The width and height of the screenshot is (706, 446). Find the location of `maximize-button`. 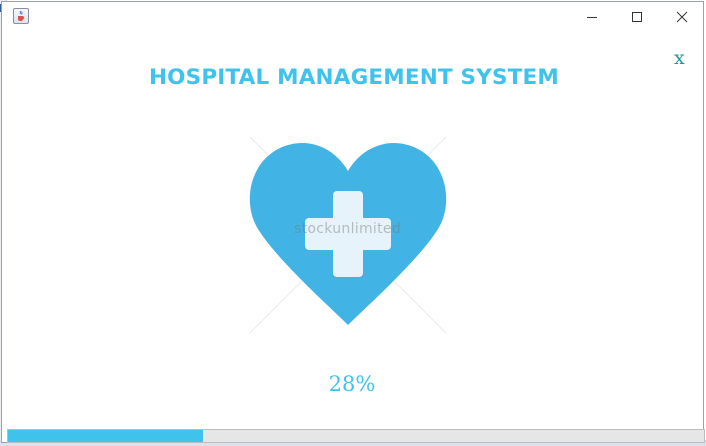

maximize-button is located at coordinates (637, 17).